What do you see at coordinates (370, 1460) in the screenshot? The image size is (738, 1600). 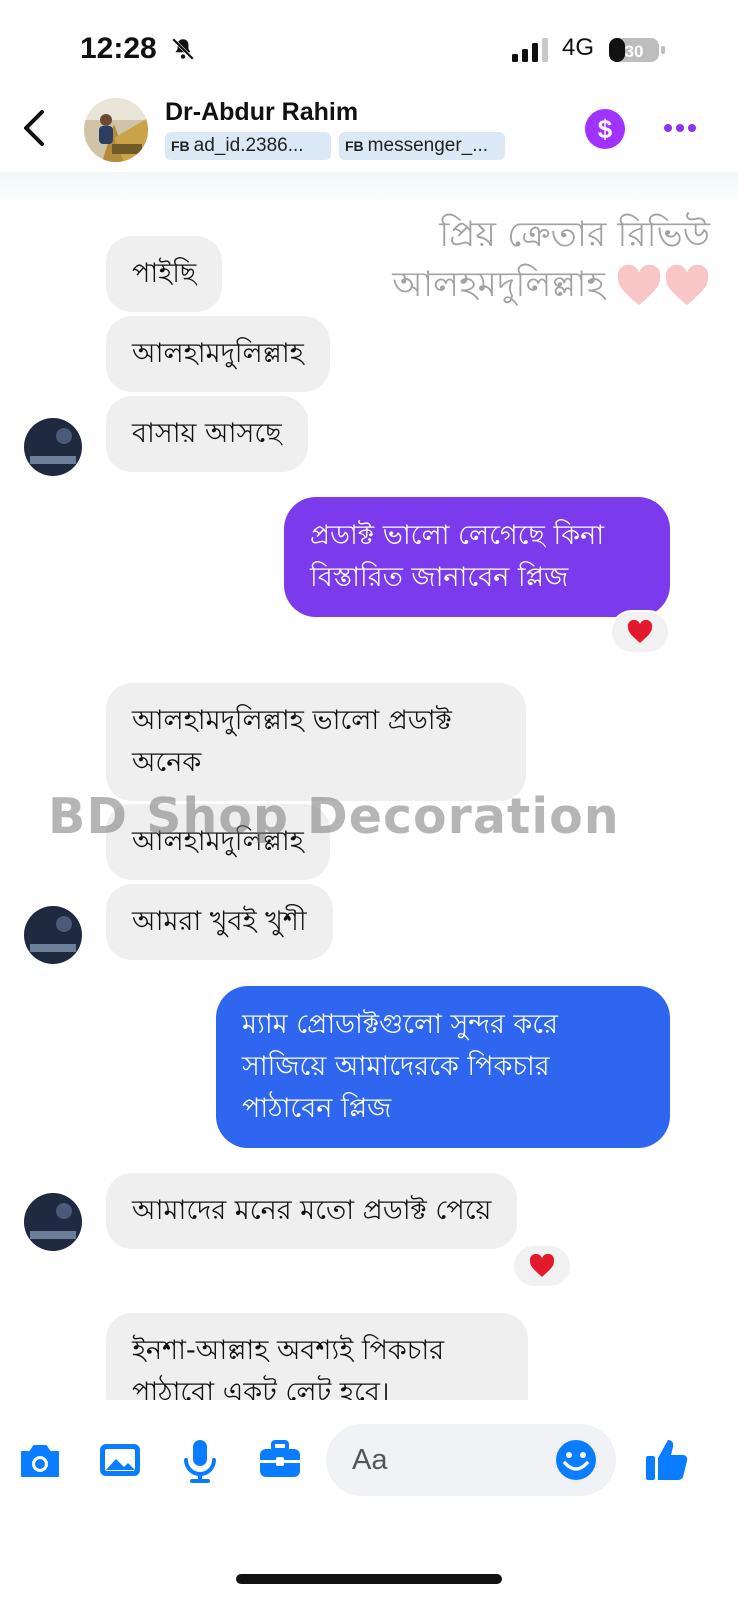 I see `message-input-placeholder: Aa` at bounding box center [370, 1460].